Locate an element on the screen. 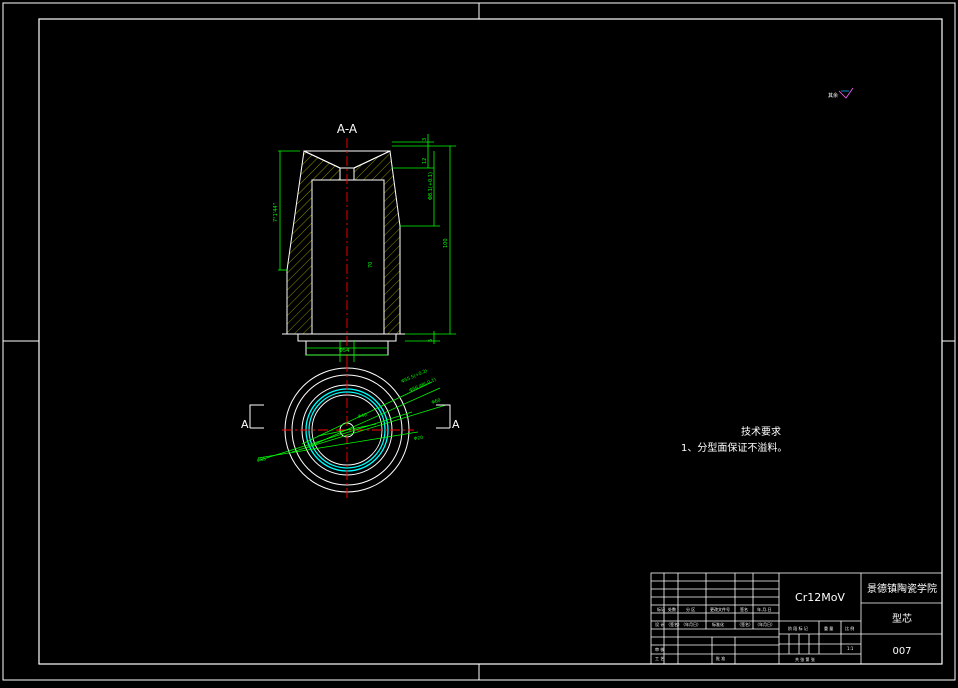 The height and width of the screenshot is (688, 958). tb-r2-c0: 审 核 is located at coordinates (659, 649).